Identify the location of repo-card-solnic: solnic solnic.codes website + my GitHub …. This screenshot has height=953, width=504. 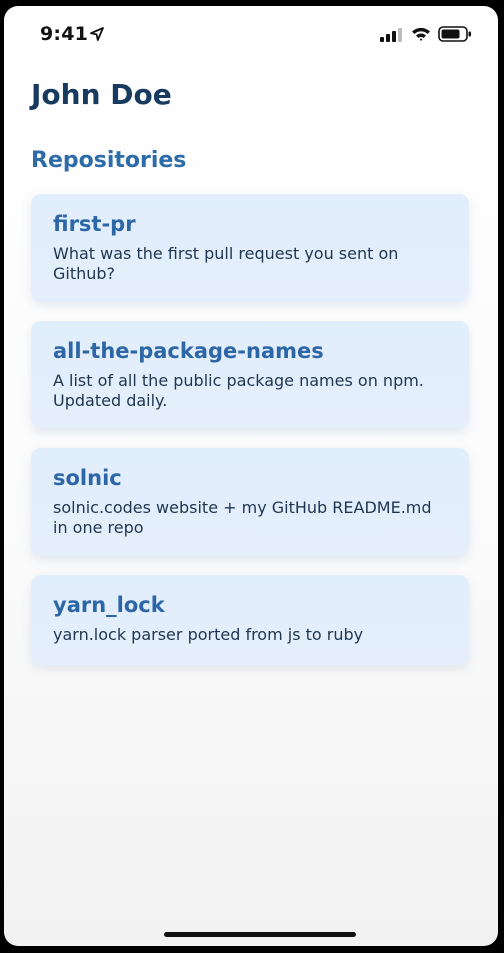
(250, 502).